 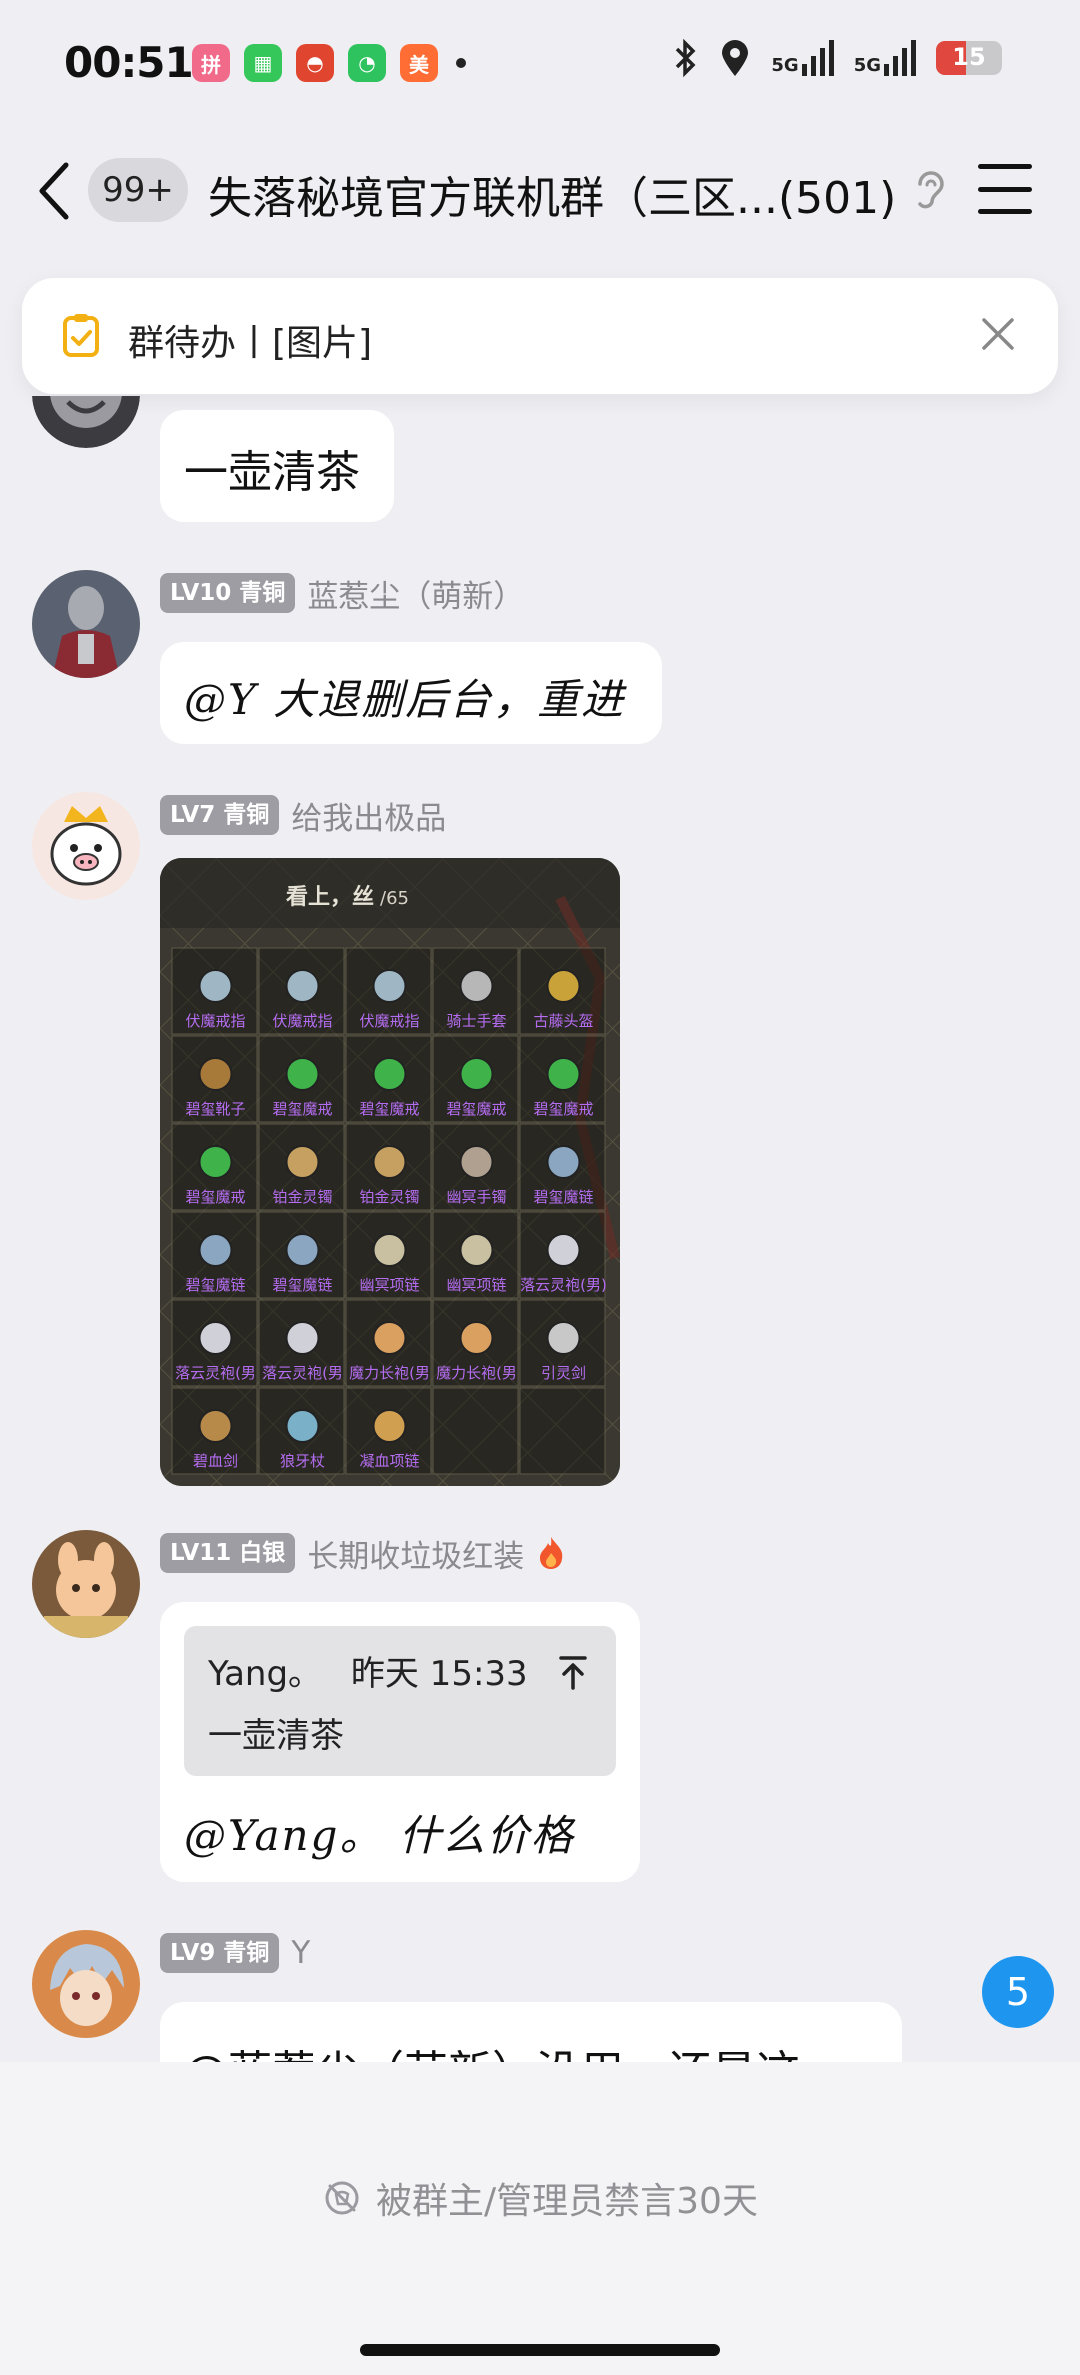 What do you see at coordinates (342, 2198) in the screenshot?
I see `mute-icon` at bounding box center [342, 2198].